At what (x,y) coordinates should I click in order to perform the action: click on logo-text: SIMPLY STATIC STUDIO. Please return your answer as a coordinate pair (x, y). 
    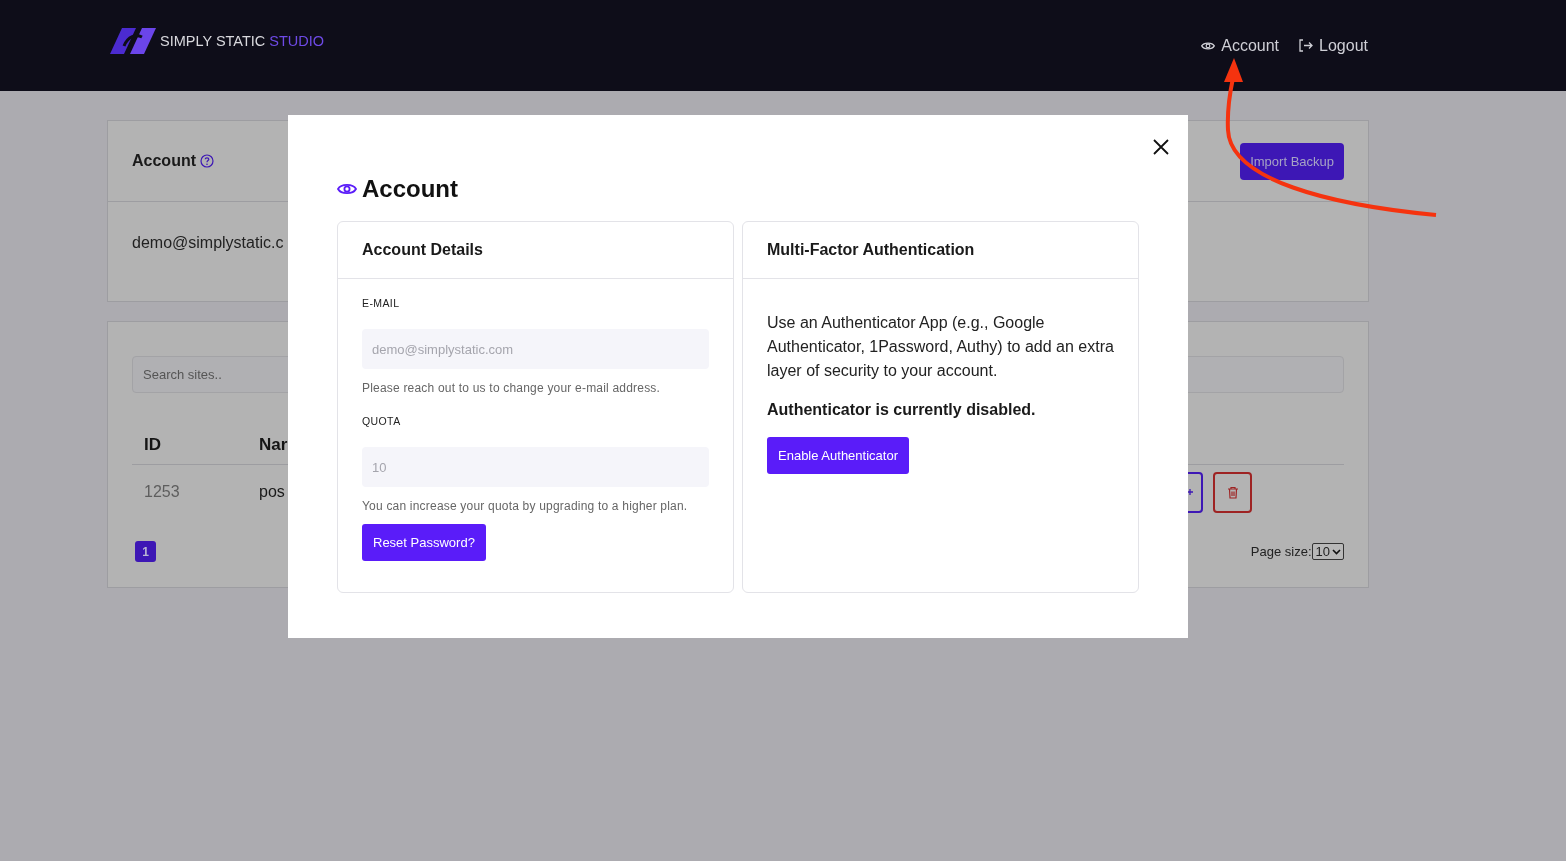
    Looking at the image, I should click on (242, 40).